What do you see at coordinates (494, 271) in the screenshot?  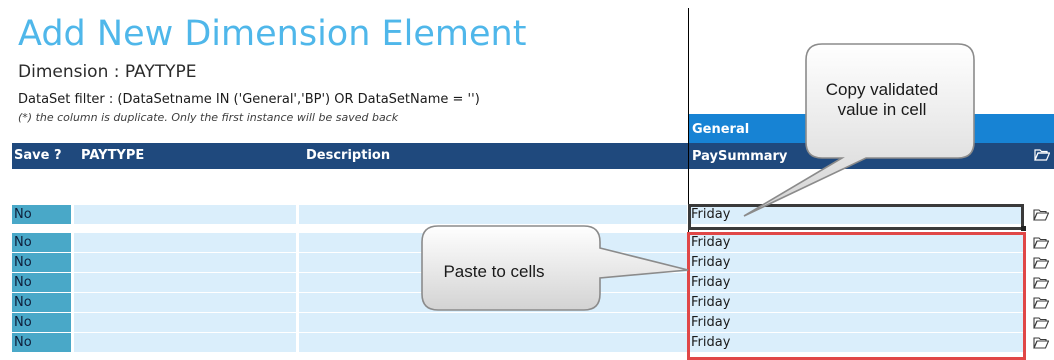 I see `paste-callout-text: Paste to cells` at bounding box center [494, 271].